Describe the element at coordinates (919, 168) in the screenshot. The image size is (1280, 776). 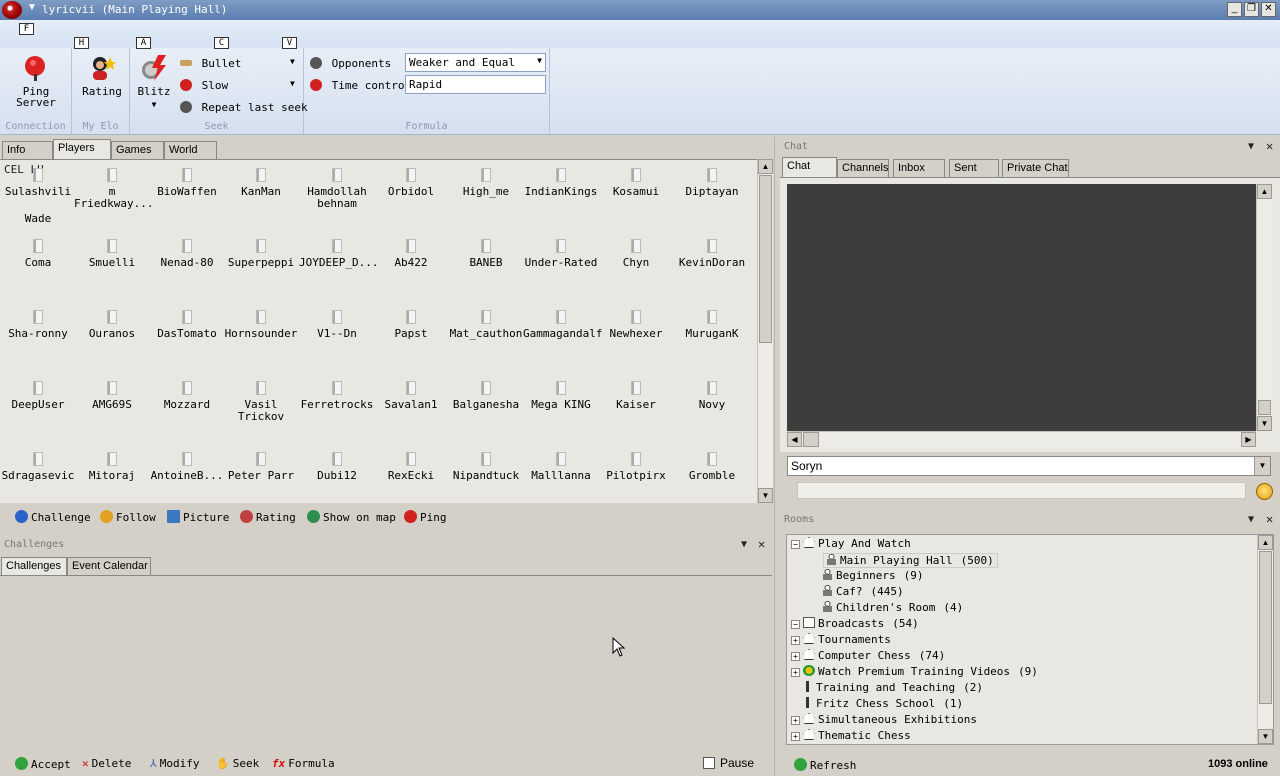
I see `tab-inbox: Inbox` at that location.